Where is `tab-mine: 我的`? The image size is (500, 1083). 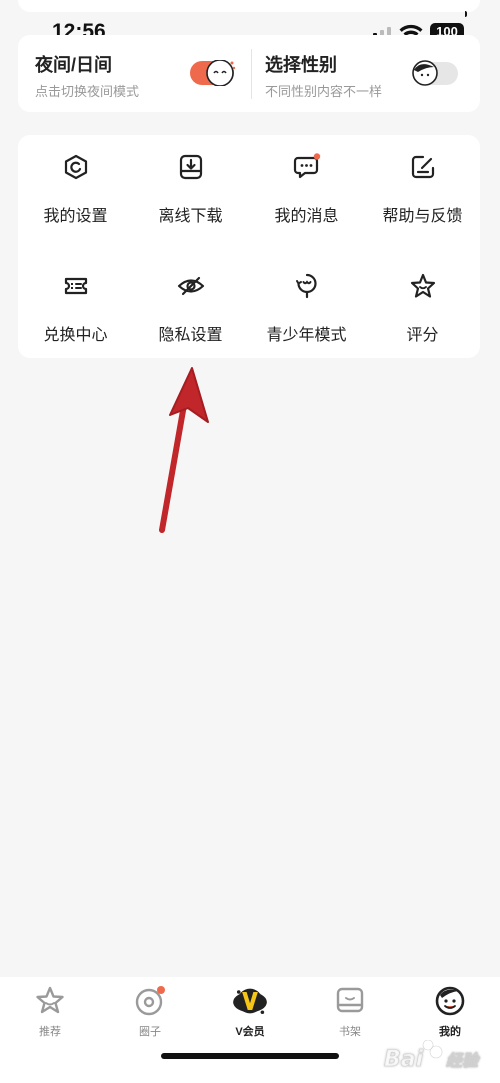
tab-mine: 我的 is located at coordinates (450, 1012).